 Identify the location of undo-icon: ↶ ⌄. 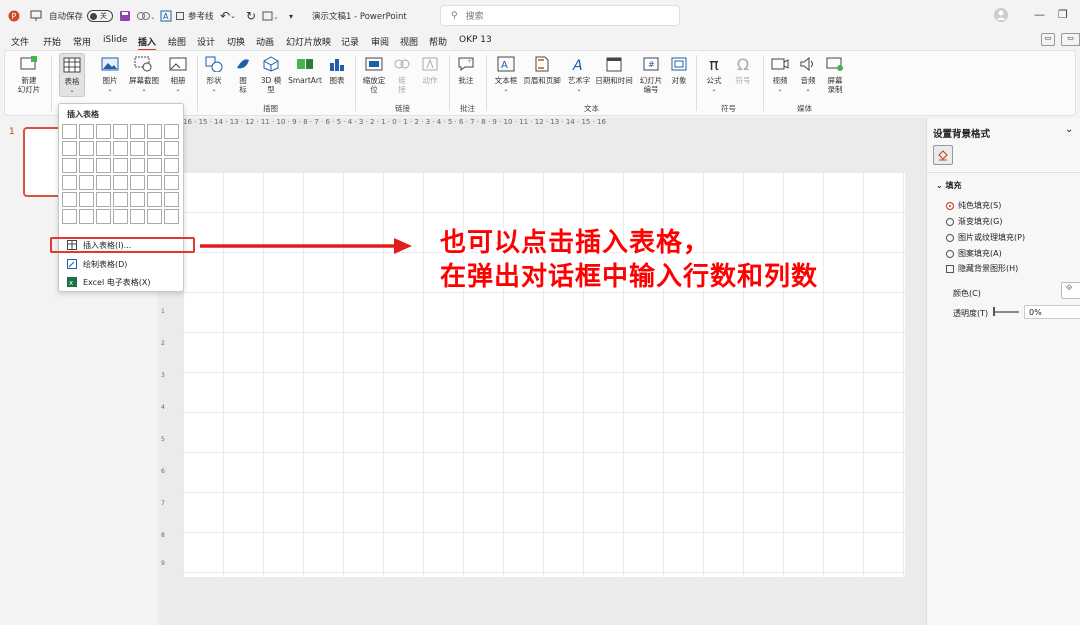
(228, 16).